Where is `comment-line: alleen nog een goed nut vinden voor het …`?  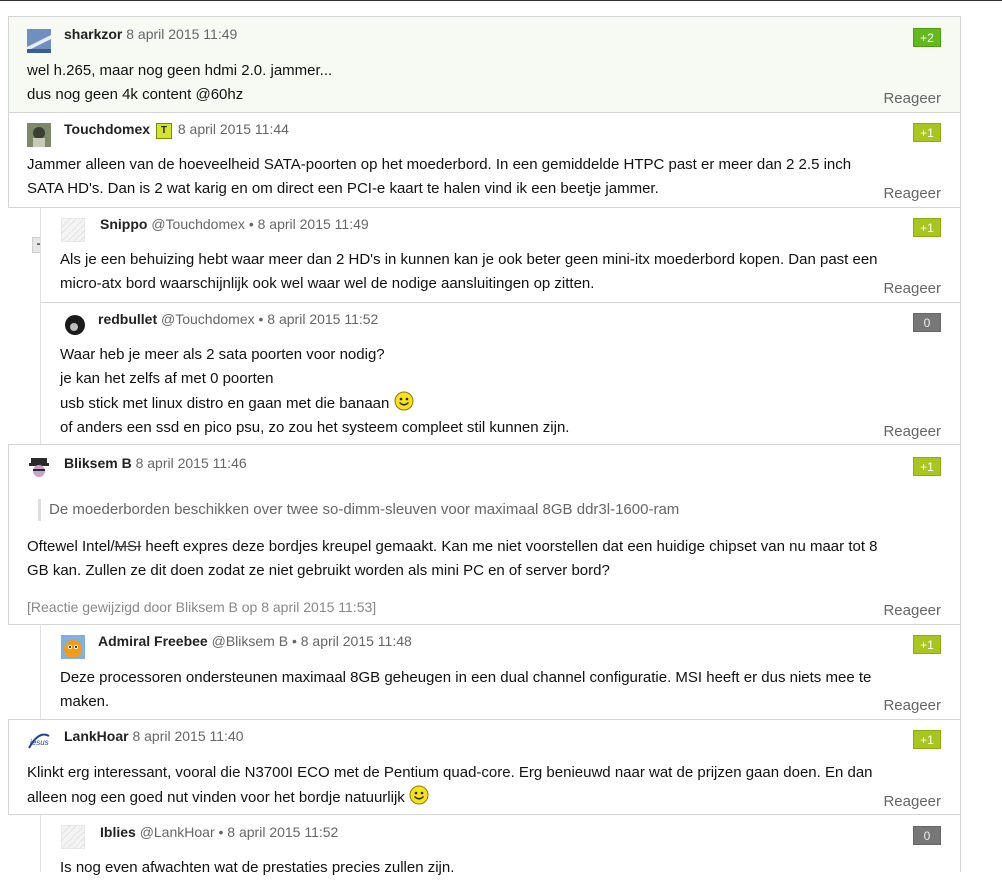
comment-line: alleen nog een goed nut vinden voor het … is located at coordinates (450, 797).